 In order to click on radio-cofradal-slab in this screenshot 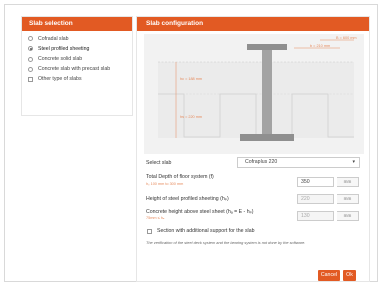, I will do `click(30, 39)`.